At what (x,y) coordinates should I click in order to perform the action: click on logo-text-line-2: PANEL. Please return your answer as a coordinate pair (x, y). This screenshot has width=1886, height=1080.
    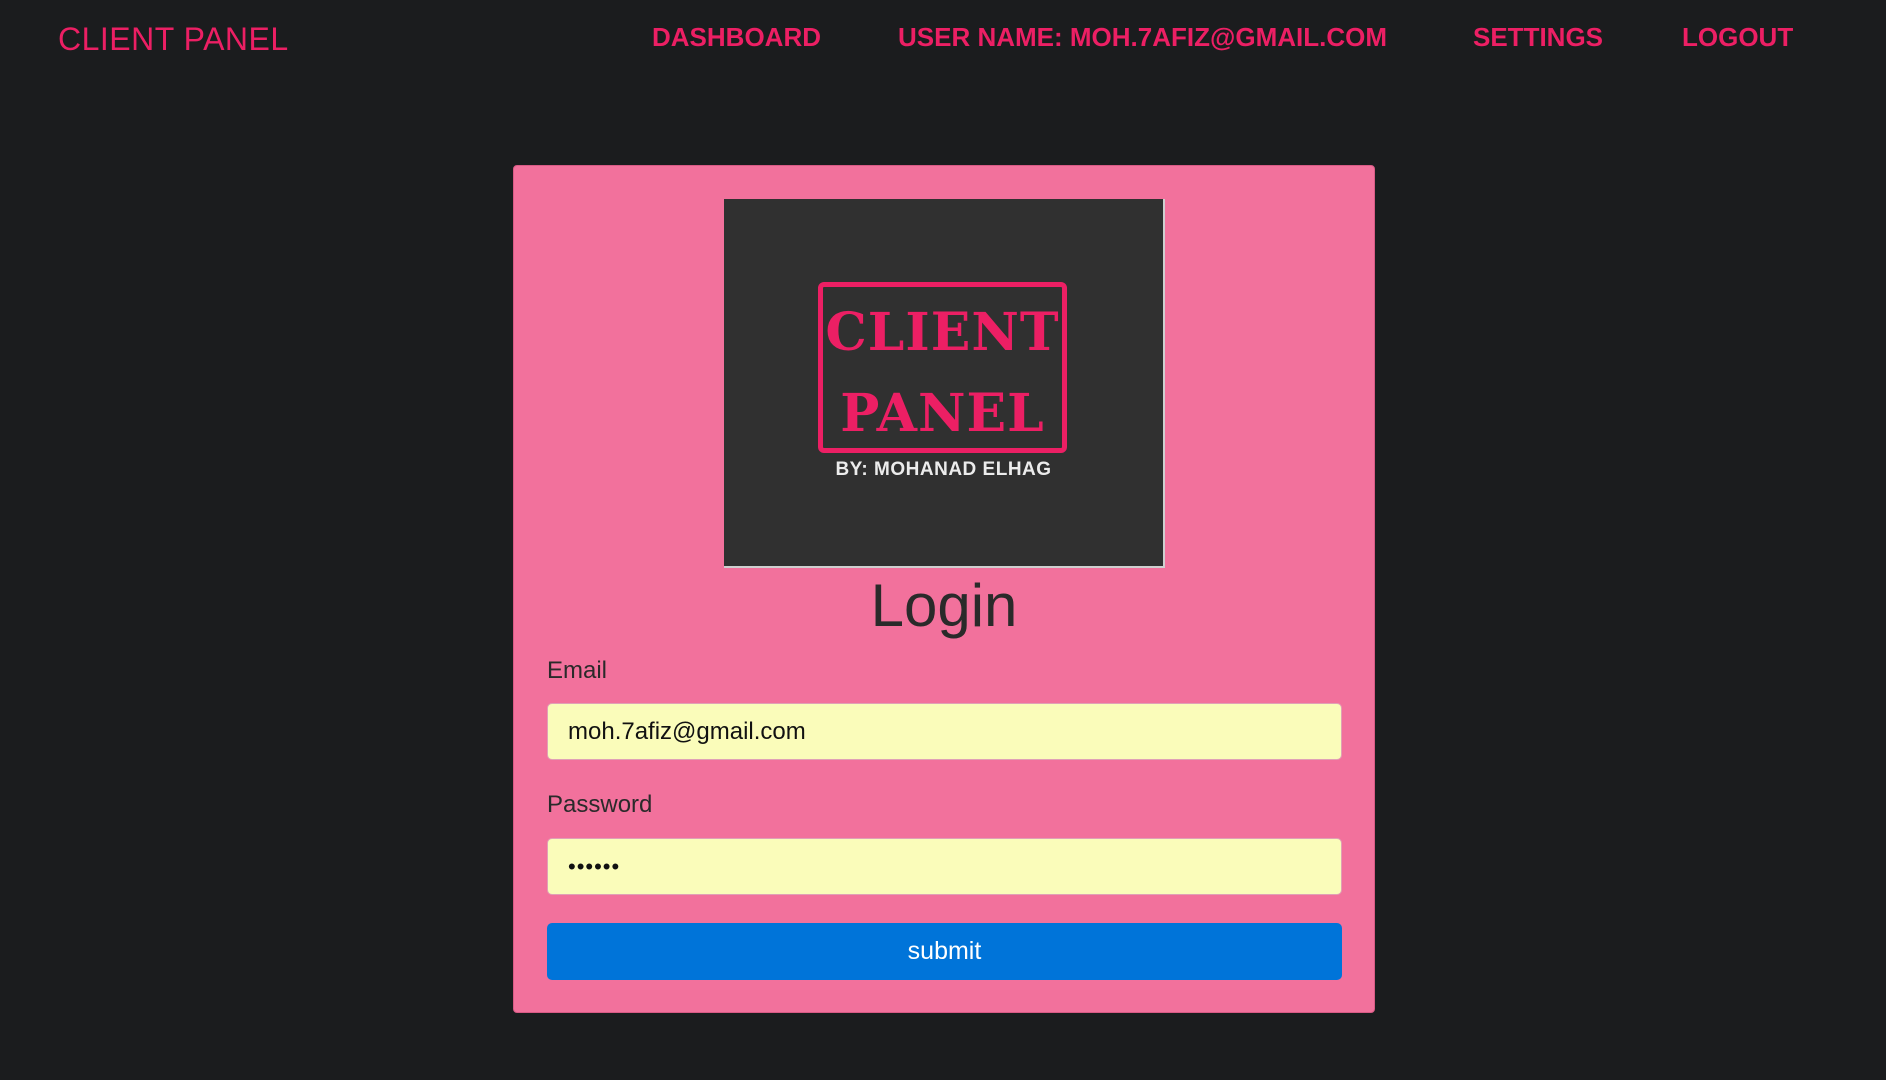
    Looking at the image, I should click on (942, 413).